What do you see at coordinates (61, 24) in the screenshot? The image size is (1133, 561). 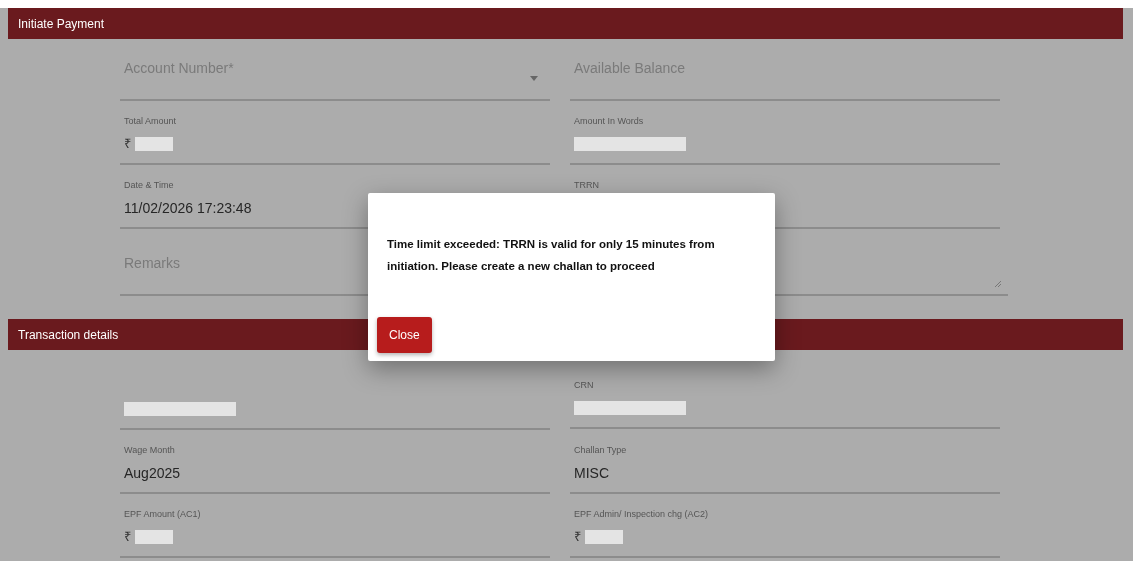 I see `section-title: Initiate Payment` at bounding box center [61, 24].